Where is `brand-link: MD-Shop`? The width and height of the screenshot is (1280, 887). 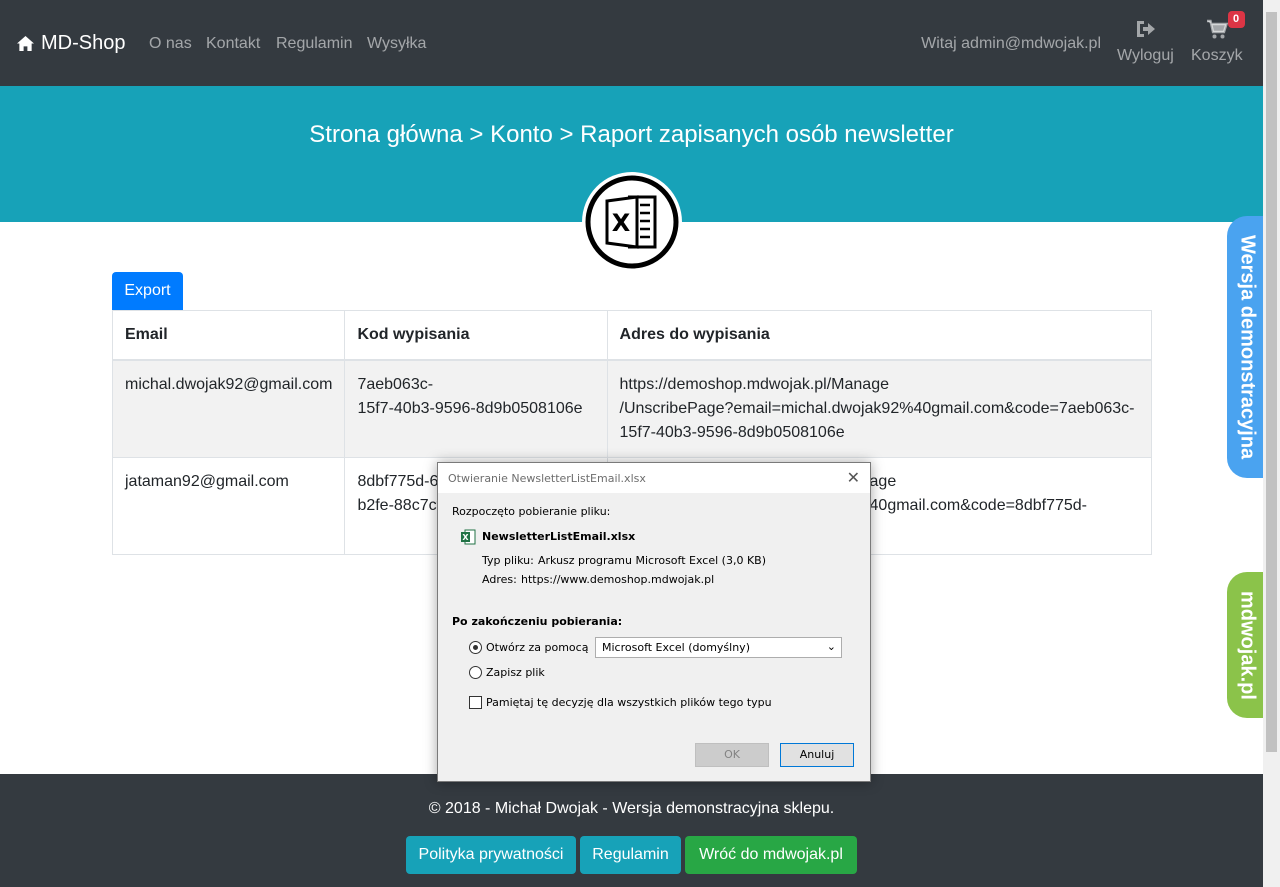
brand-link: MD-Shop is located at coordinates (70, 43).